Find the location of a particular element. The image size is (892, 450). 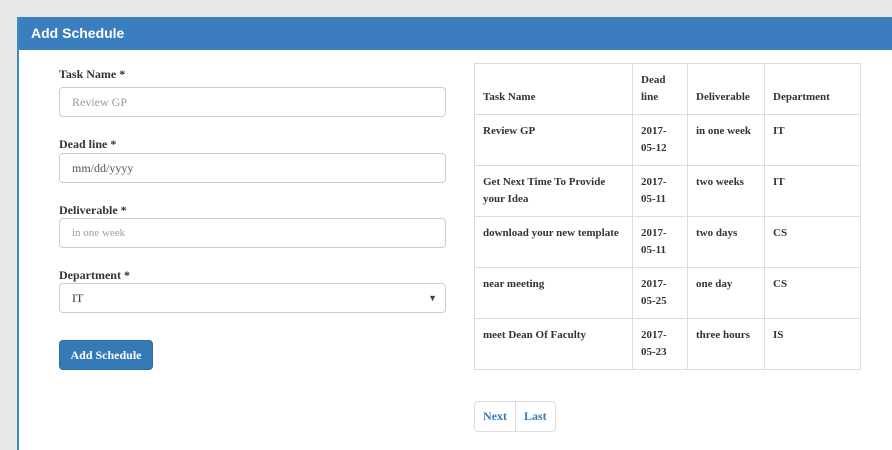

task-name-label: Task Name * is located at coordinates (92, 74).